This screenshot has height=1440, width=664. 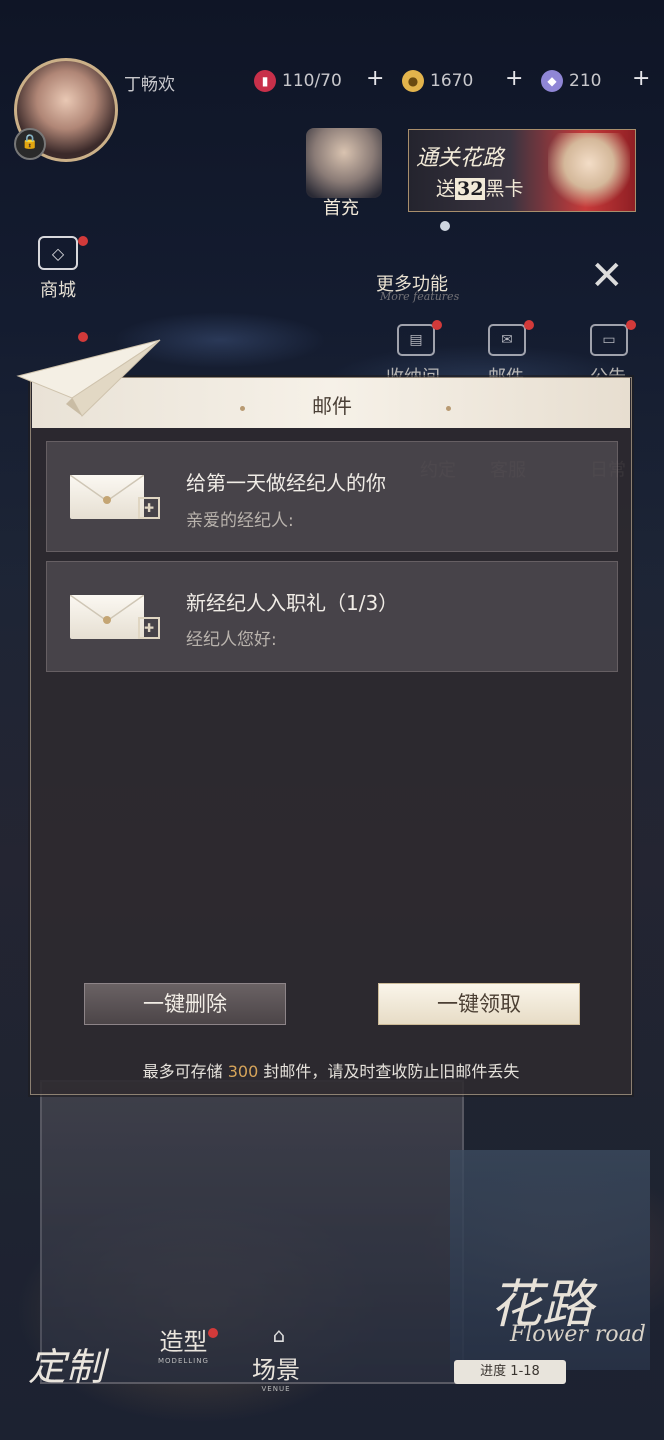 I want to click on storage-notification-dot, so click(x=437, y=325).